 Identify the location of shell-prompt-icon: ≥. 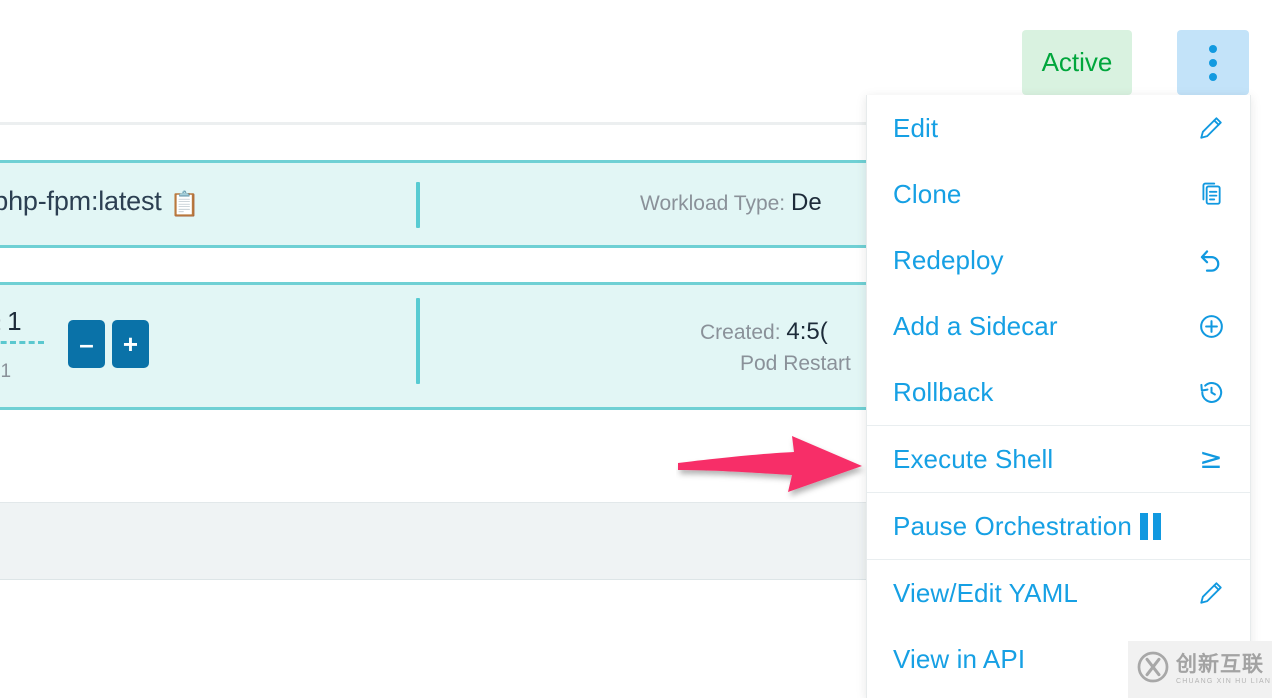
(1211, 459).